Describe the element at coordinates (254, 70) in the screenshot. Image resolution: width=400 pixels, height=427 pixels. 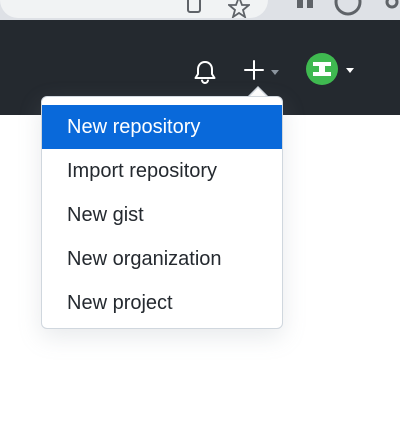
I see `plus-icon` at that location.